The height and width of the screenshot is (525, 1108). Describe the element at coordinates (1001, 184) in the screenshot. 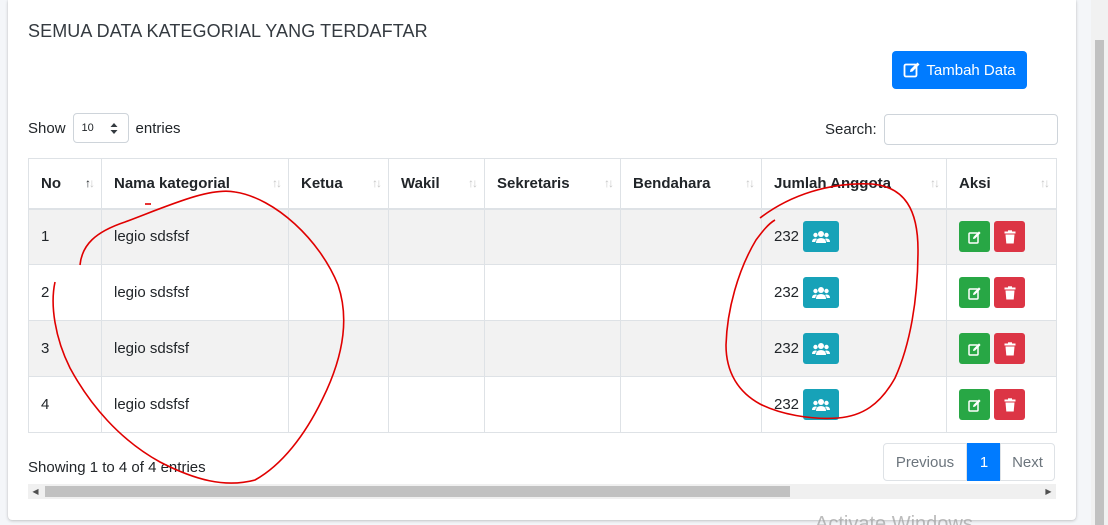

I see `col-header-aksi: Aksi ↑↓` at that location.